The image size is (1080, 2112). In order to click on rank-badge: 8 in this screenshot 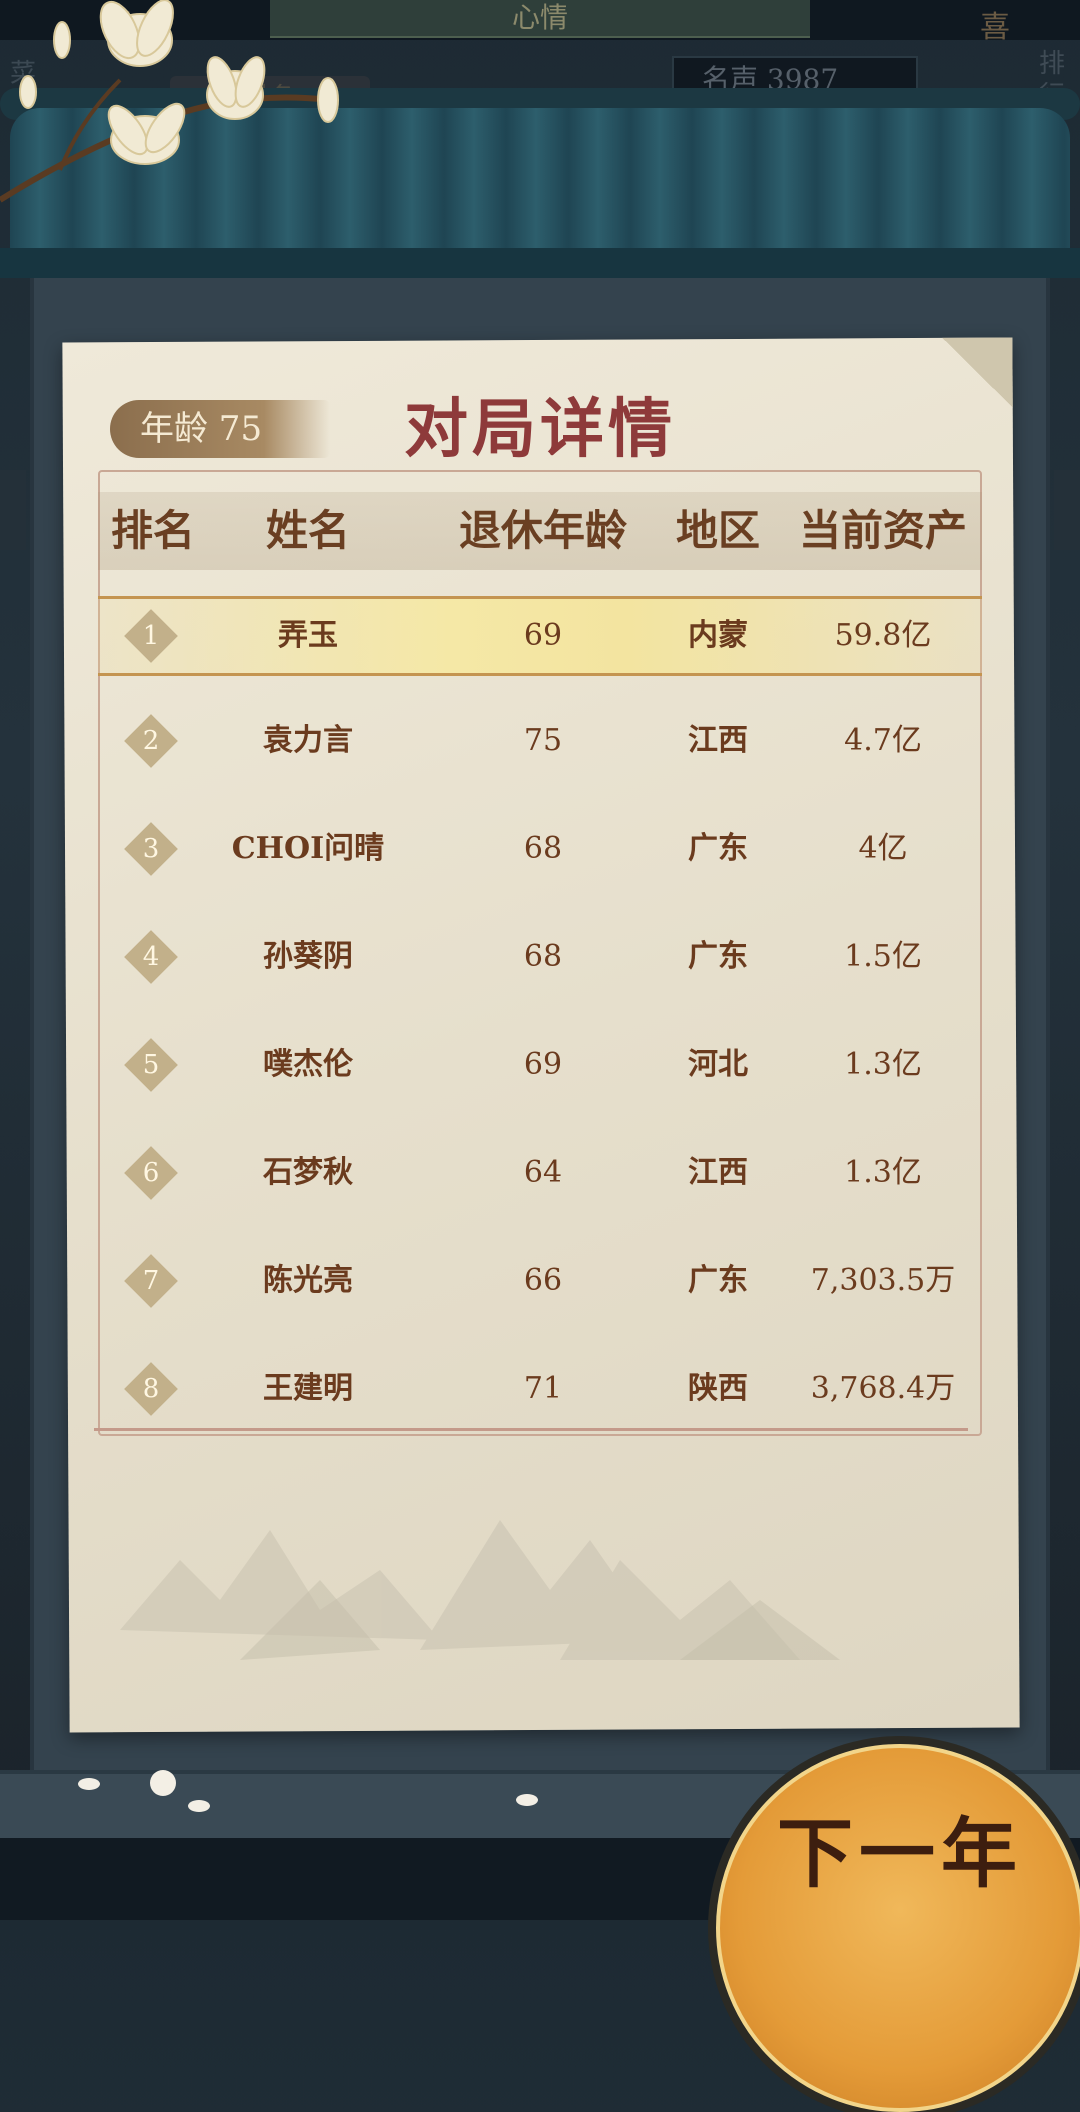, I will do `click(151, 1389)`.